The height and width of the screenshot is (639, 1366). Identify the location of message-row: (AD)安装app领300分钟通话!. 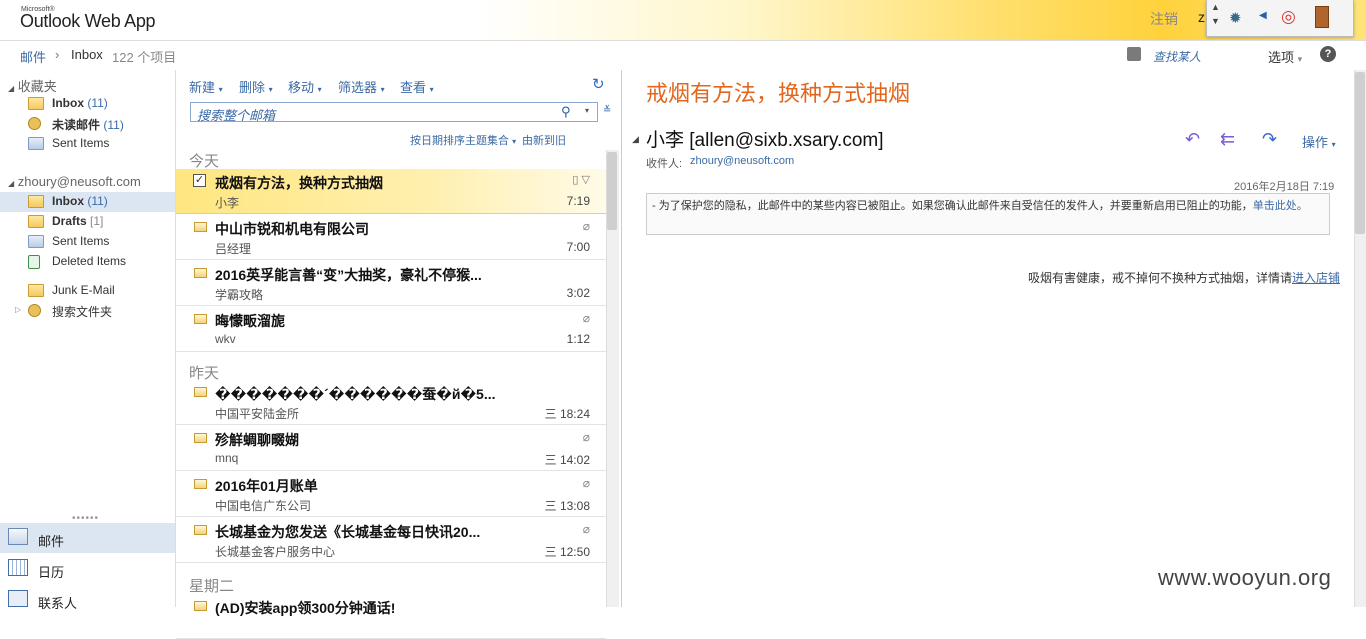
(391, 616).